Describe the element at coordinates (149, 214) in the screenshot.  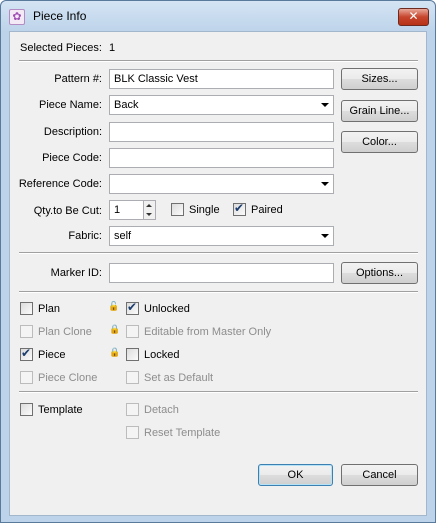
I see `spin-down-icon` at that location.